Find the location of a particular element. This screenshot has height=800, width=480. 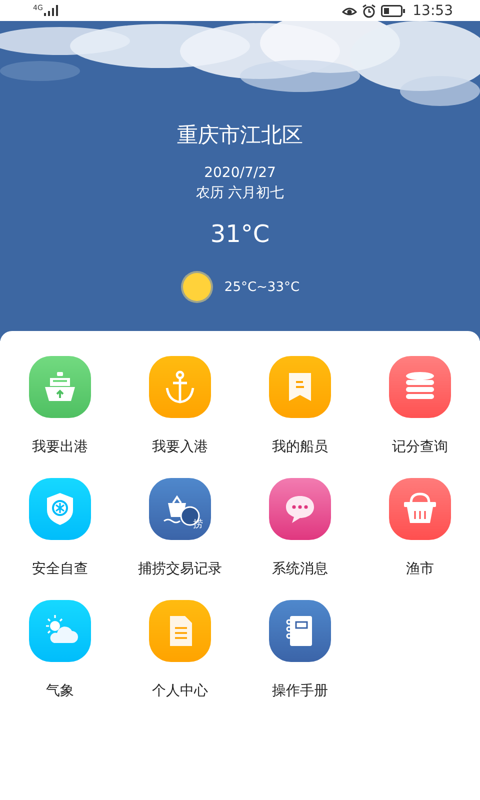

clock-time: 13:53 is located at coordinates (432, 10).